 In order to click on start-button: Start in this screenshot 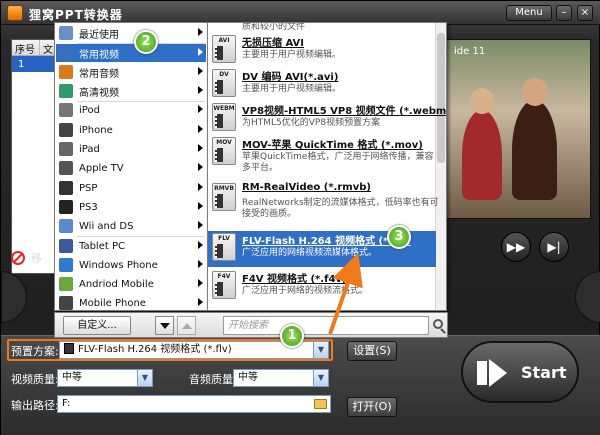, I will do `click(520, 372)`.